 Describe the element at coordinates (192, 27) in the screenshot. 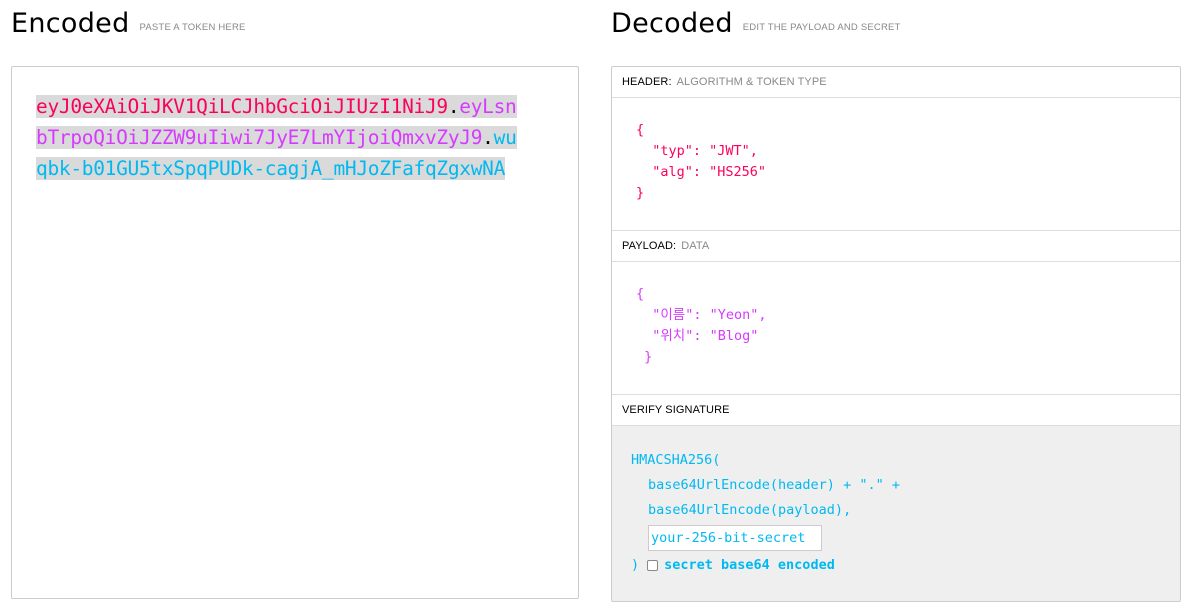

I see `encoded-hint: PASTE A TOKEN HERE` at that location.